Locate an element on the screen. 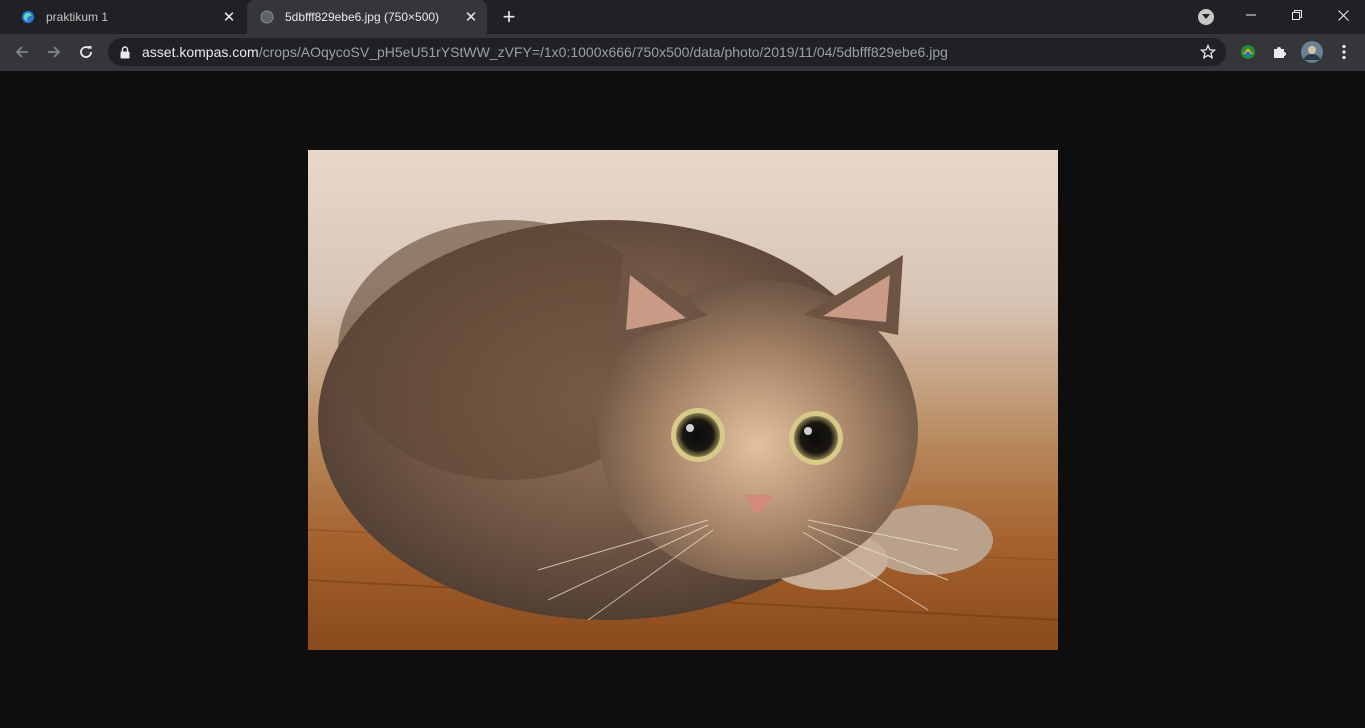 The image size is (1365, 728). minimize-button is located at coordinates (1251, 15).